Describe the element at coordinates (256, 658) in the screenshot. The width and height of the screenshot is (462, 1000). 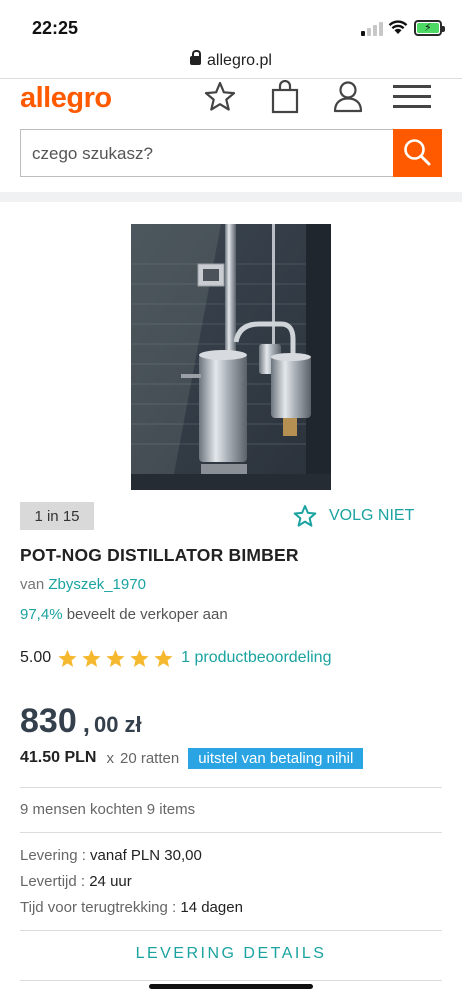
I see `reviews-link: 1 productbeoordeling` at that location.